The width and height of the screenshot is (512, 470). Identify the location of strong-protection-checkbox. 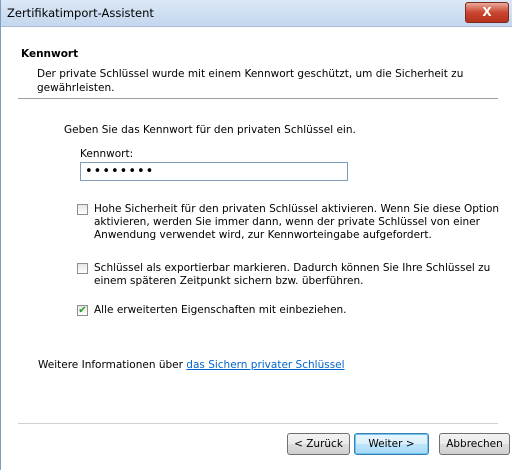
(82, 209).